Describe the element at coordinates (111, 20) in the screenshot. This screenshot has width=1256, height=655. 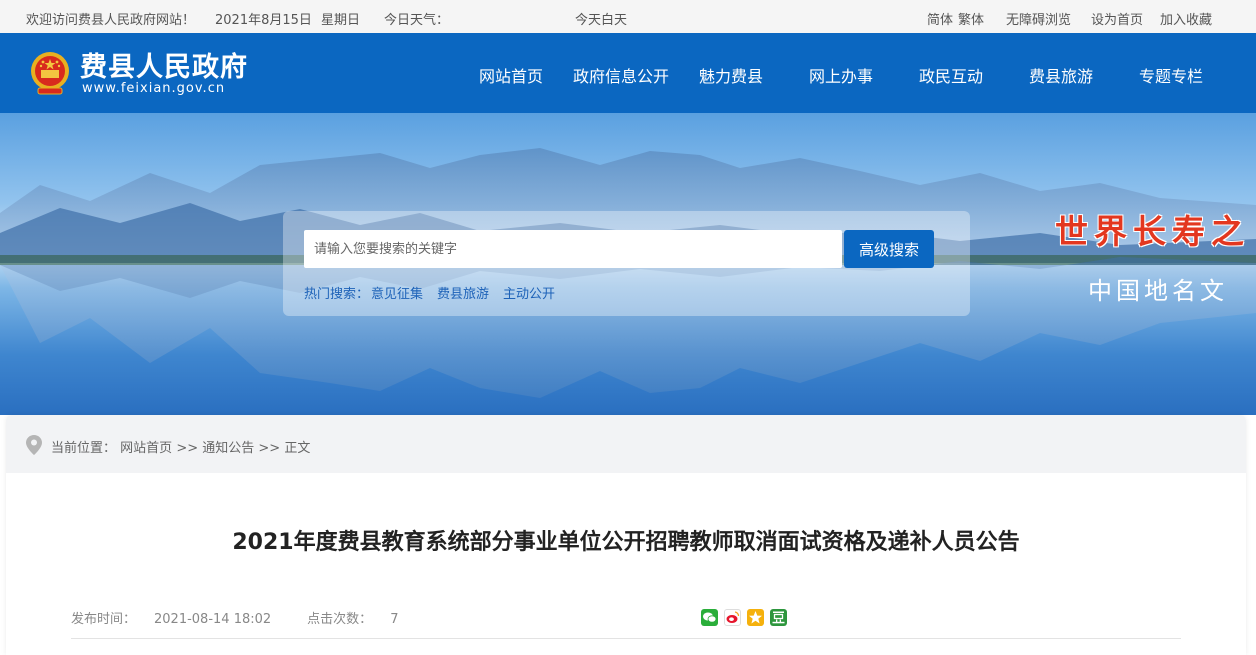
I see `welcome-text: 欢迎访问费县人民政府网站！` at that location.